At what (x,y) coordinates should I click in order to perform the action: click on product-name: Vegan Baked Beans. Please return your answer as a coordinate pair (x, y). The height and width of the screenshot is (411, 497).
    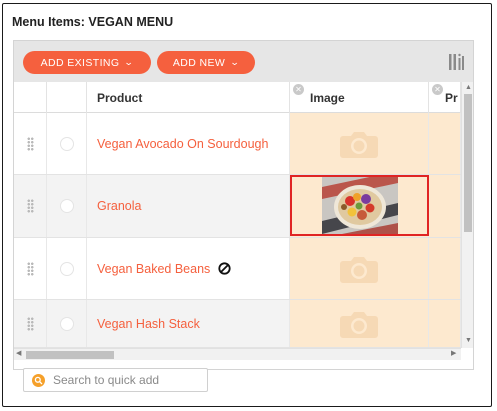
    Looking at the image, I should click on (154, 268).